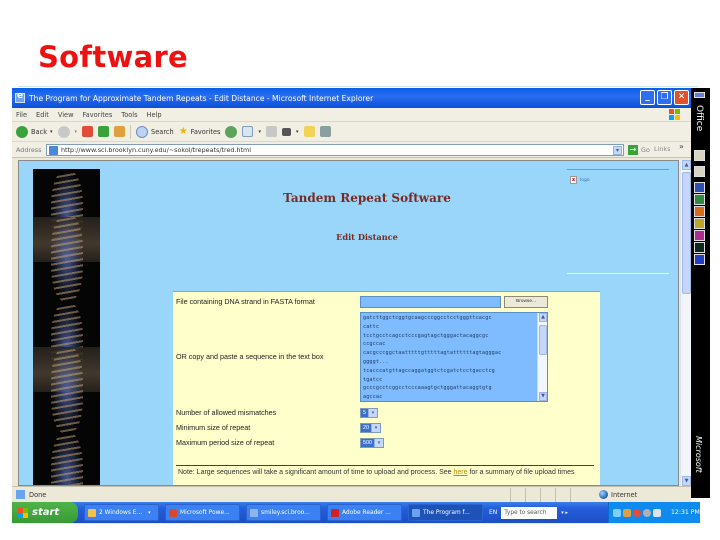 This screenshot has width=720, height=540. I want to click on dna-image, so click(66, 327).